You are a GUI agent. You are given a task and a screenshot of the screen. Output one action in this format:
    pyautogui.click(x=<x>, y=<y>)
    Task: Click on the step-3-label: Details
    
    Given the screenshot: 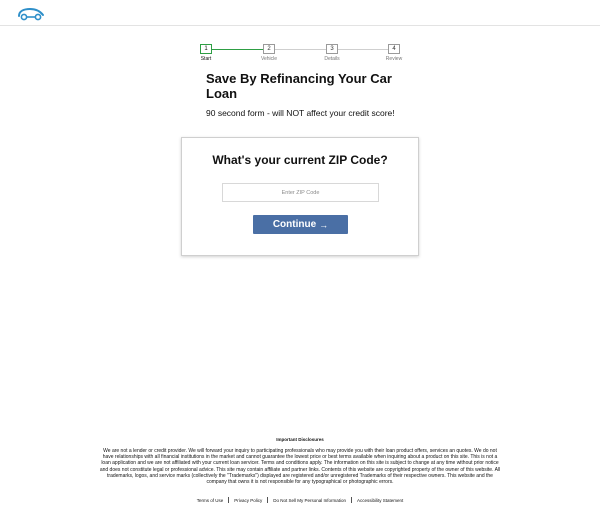 What is the action you would take?
    pyautogui.click(x=332, y=59)
    